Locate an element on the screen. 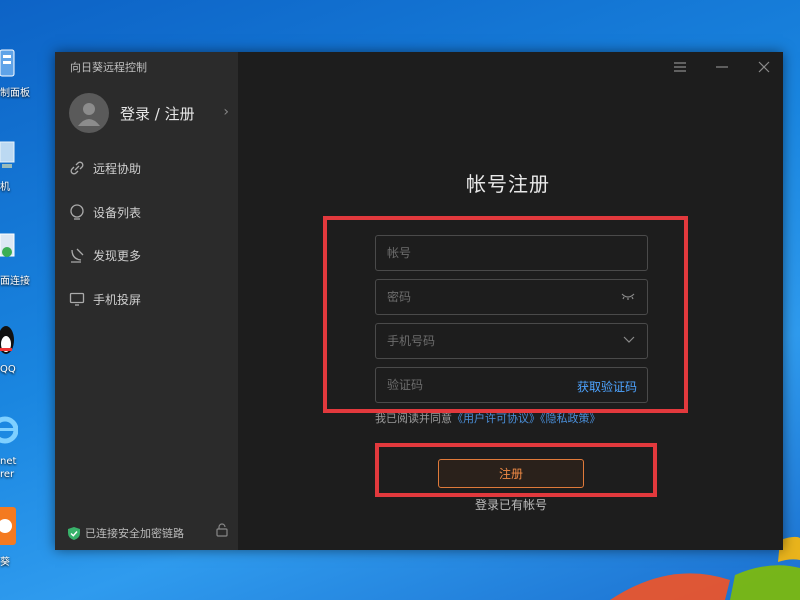 The height and width of the screenshot is (600, 800). desktop-icon-computer: 机 is located at coordinates (15, 165).